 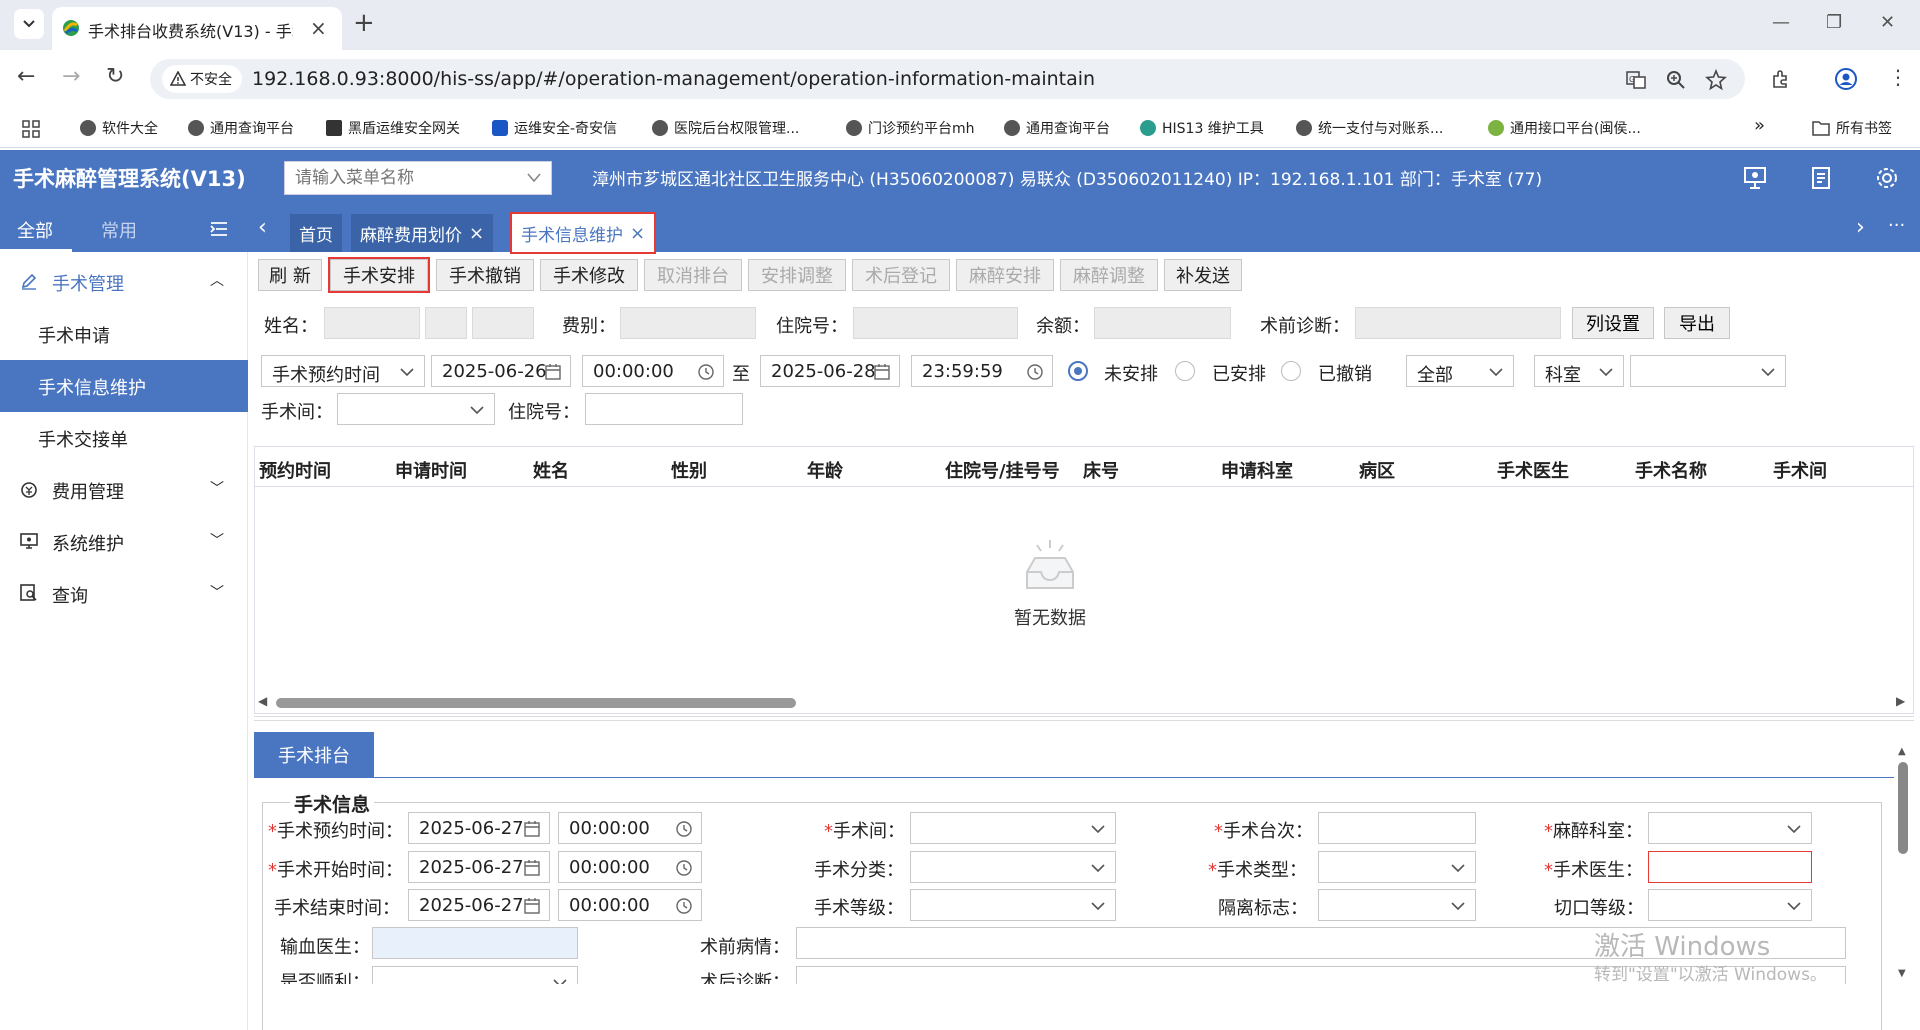 What do you see at coordinates (485, 275) in the screenshot?
I see `cancel-surgery-button: 手术撤销` at bounding box center [485, 275].